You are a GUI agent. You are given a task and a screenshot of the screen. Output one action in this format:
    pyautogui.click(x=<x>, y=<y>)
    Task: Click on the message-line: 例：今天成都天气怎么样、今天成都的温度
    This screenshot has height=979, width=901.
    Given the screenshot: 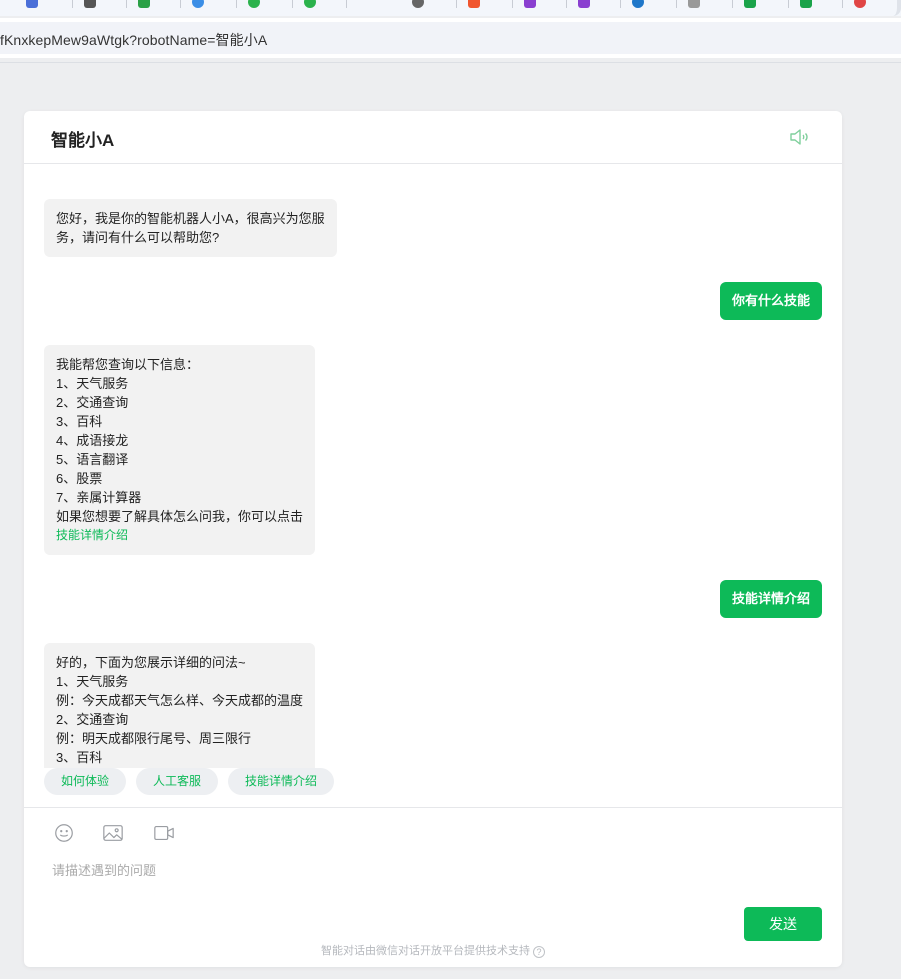 What is the action you would take?
    pyautogui.click(x=180, y=700)
    